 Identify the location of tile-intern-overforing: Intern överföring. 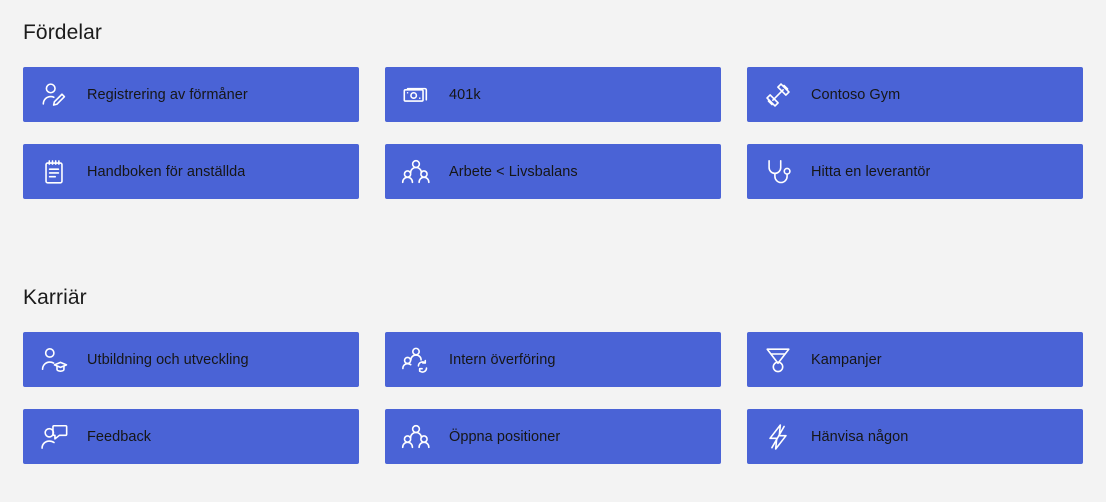
(553, 359).